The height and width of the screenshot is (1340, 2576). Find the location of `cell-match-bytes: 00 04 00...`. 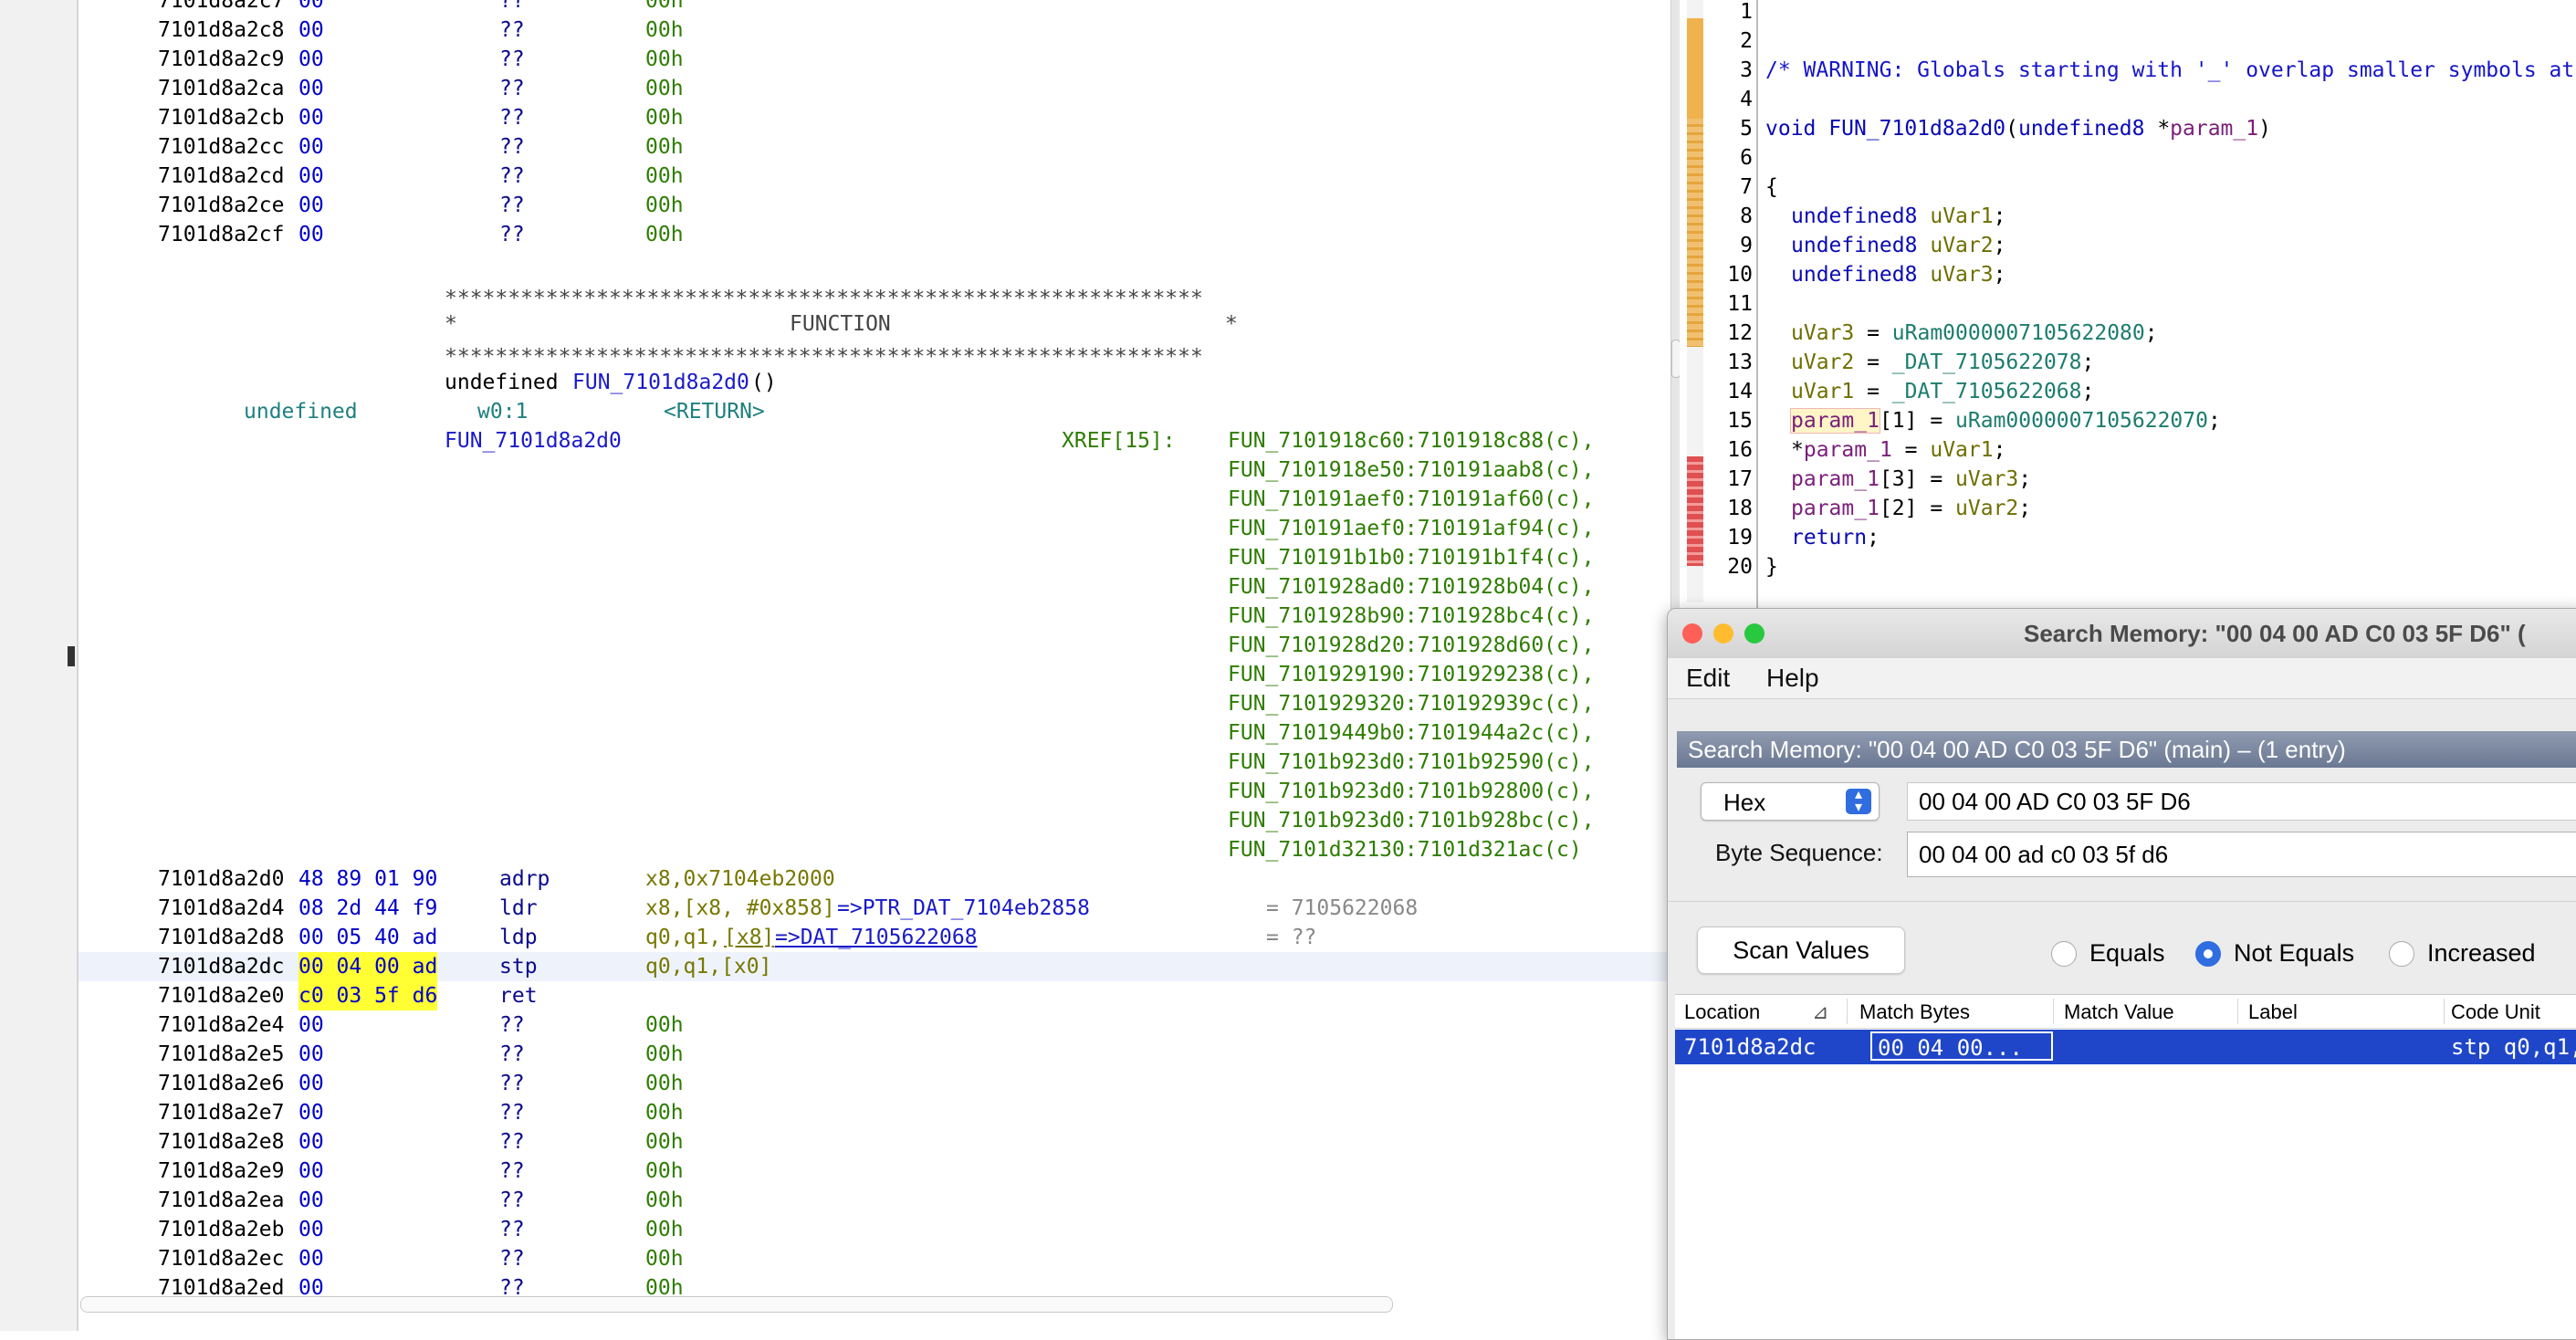

cell-match-bytes: 00 04 00... is located at coordinates (1961, 1046).